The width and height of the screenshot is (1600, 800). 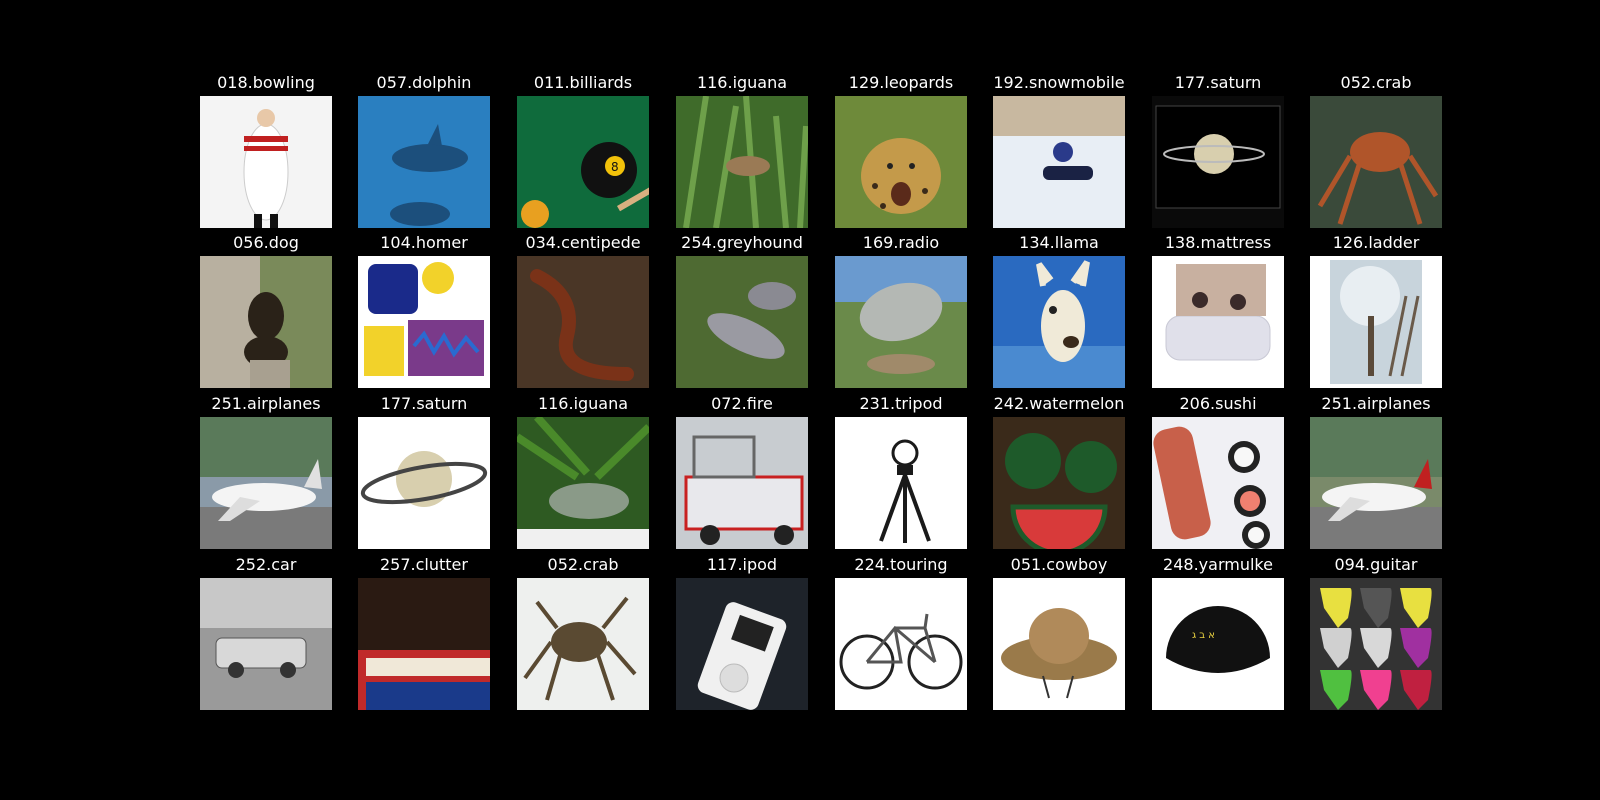 I want to click on crab-on-white-image, so click(x=583, y=644).